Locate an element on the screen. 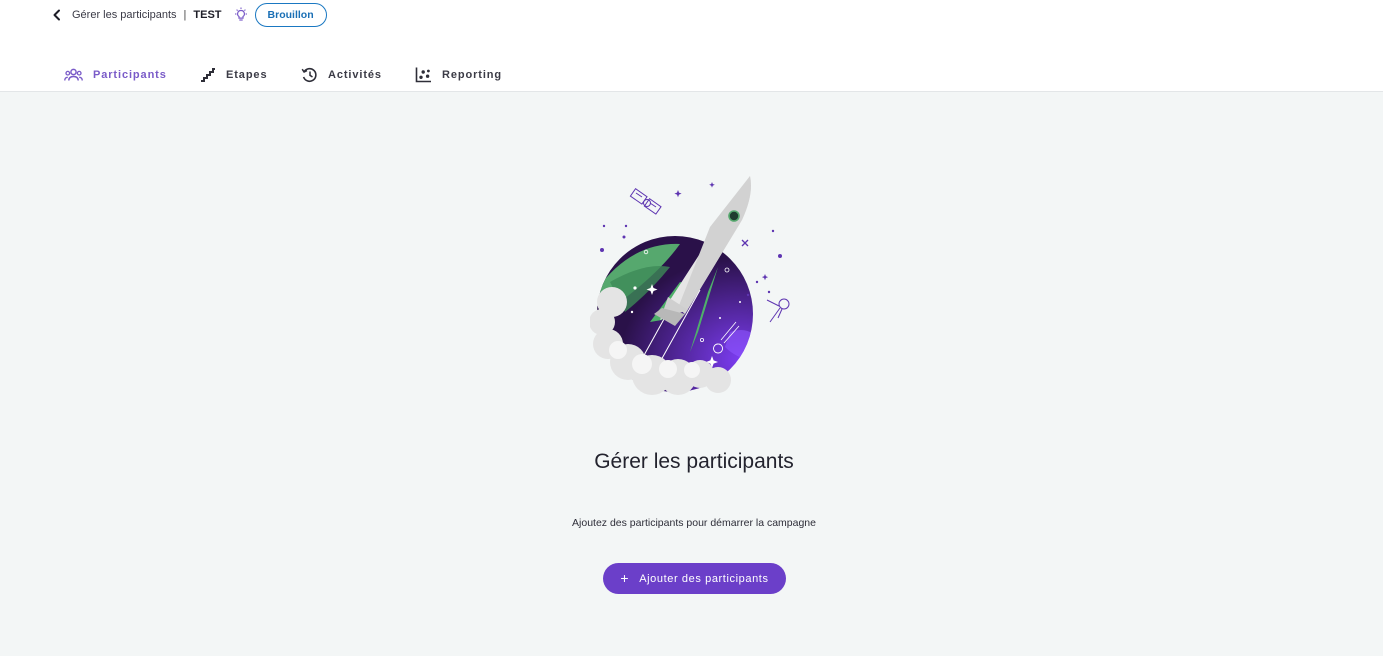  top-header: Gérer les participants | TEST Brouillon is located at coordinates (691, 46).